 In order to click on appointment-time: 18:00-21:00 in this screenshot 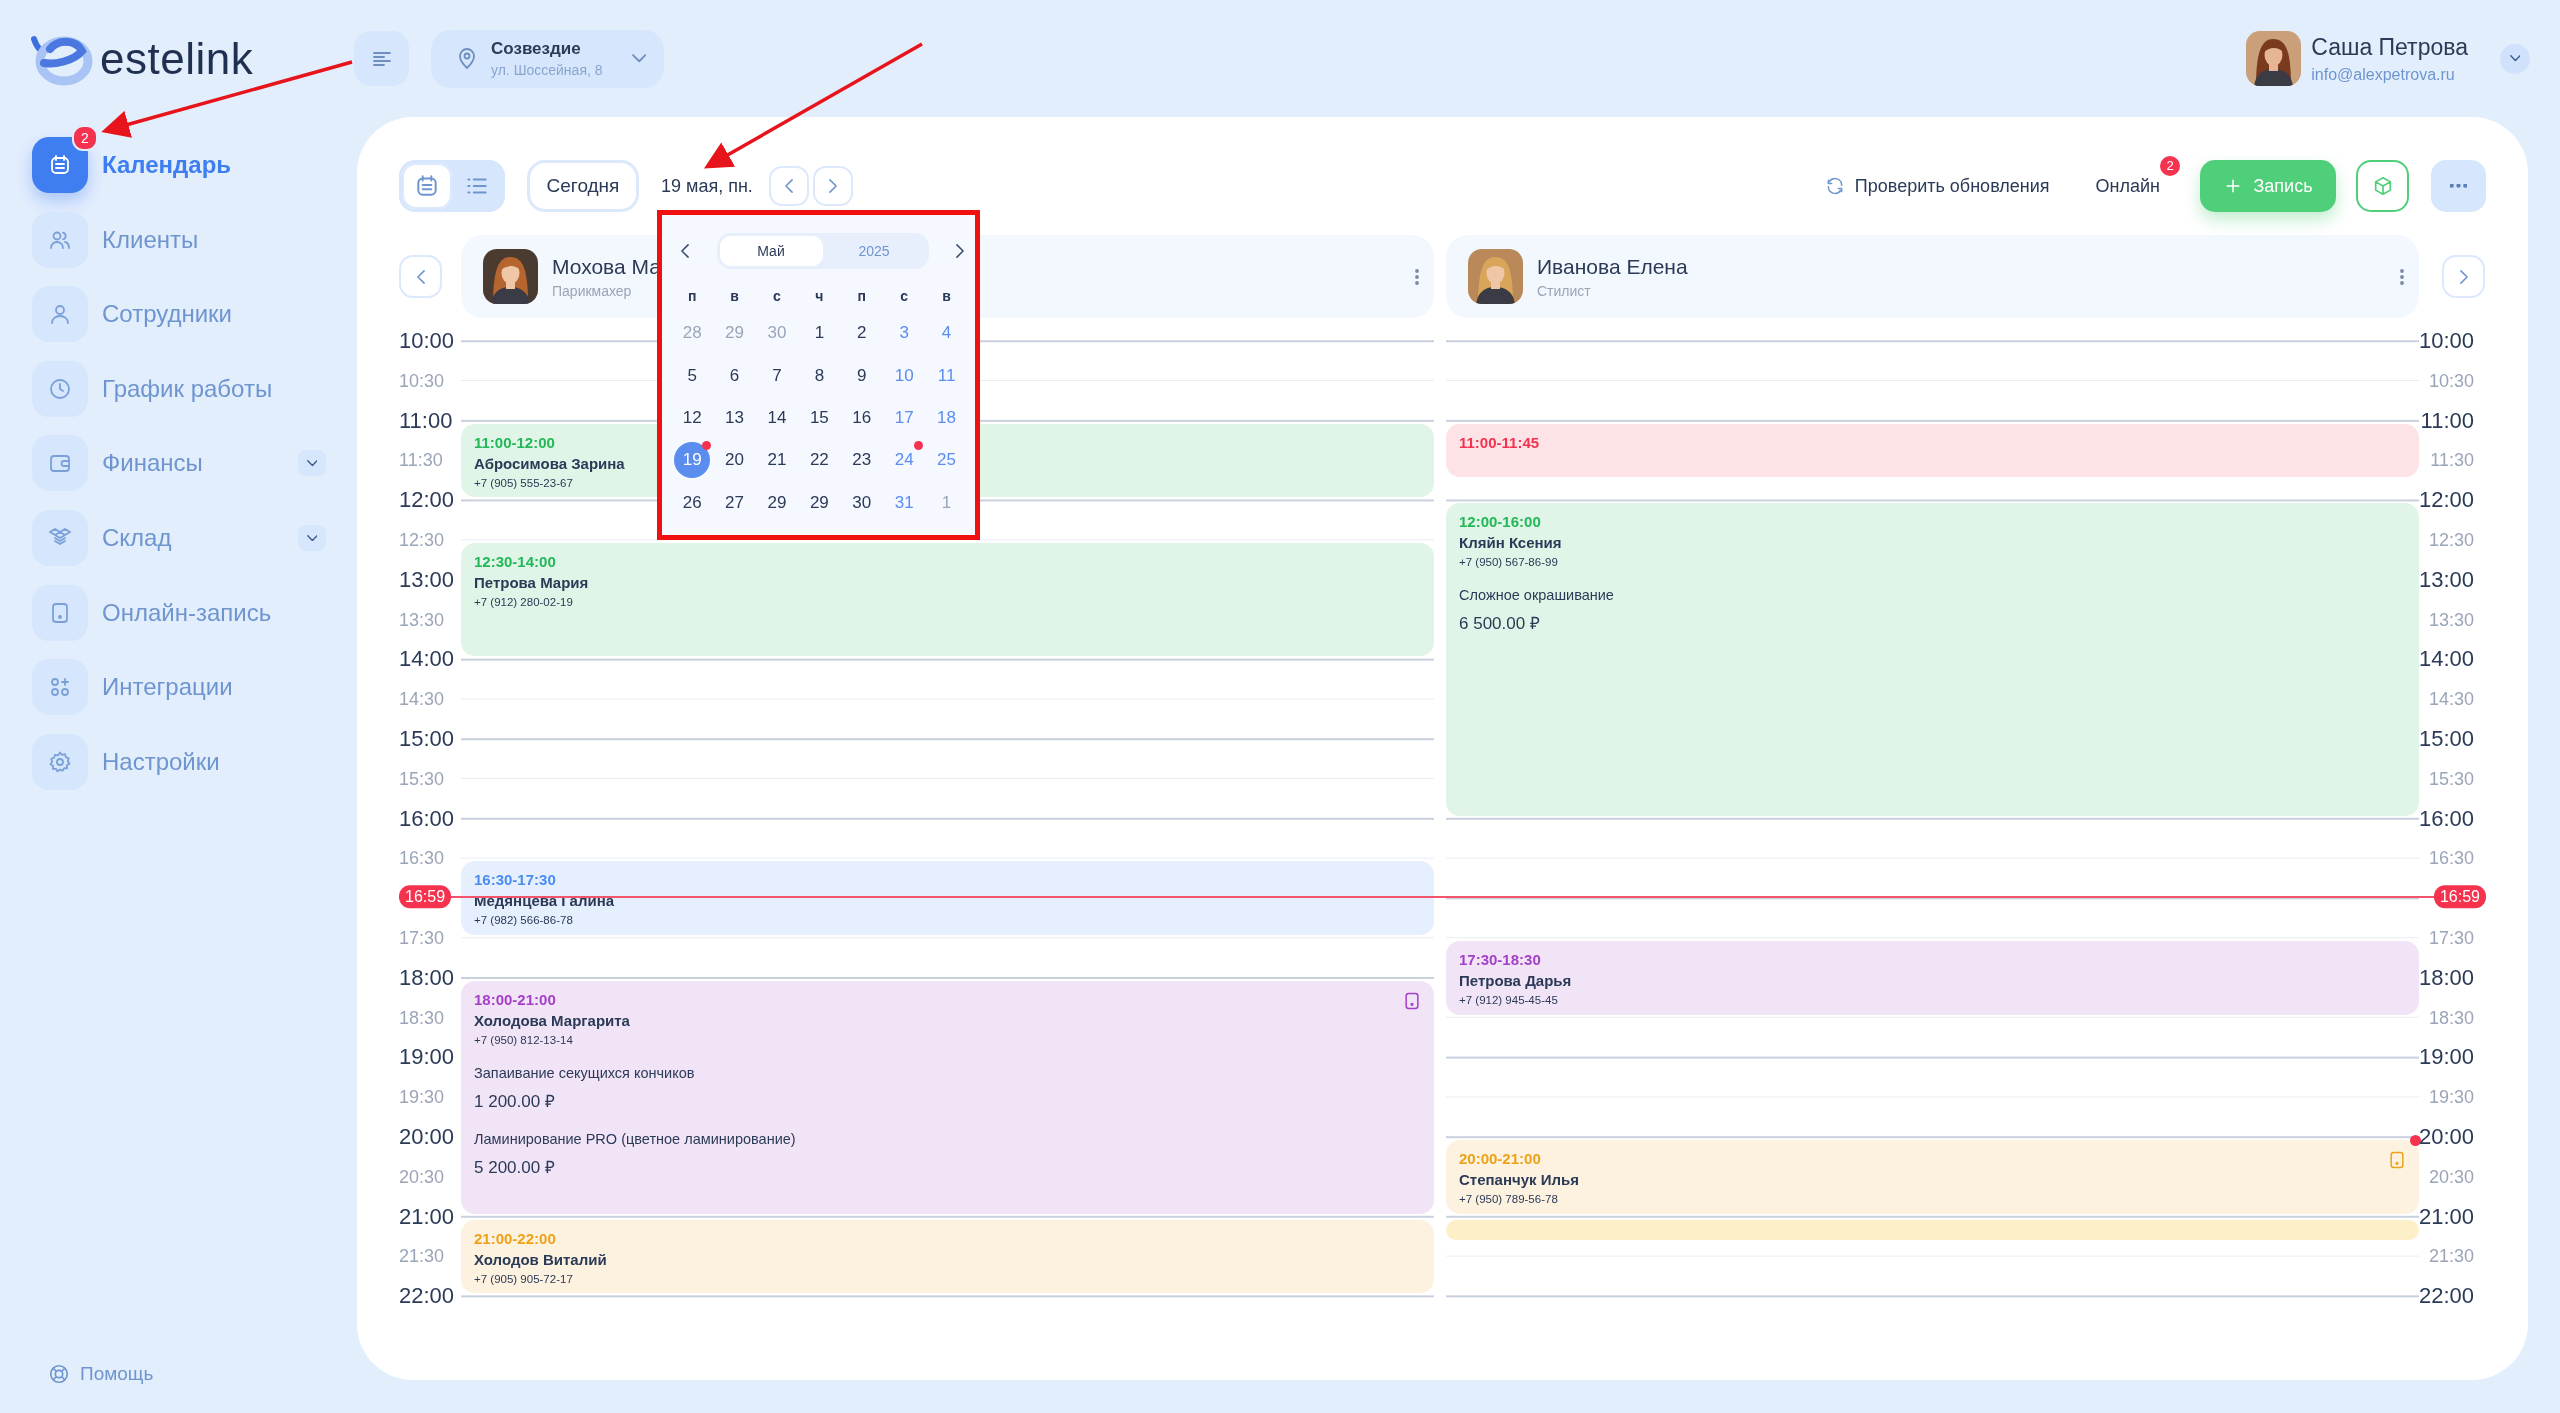, I will do `click(515, 999)`.